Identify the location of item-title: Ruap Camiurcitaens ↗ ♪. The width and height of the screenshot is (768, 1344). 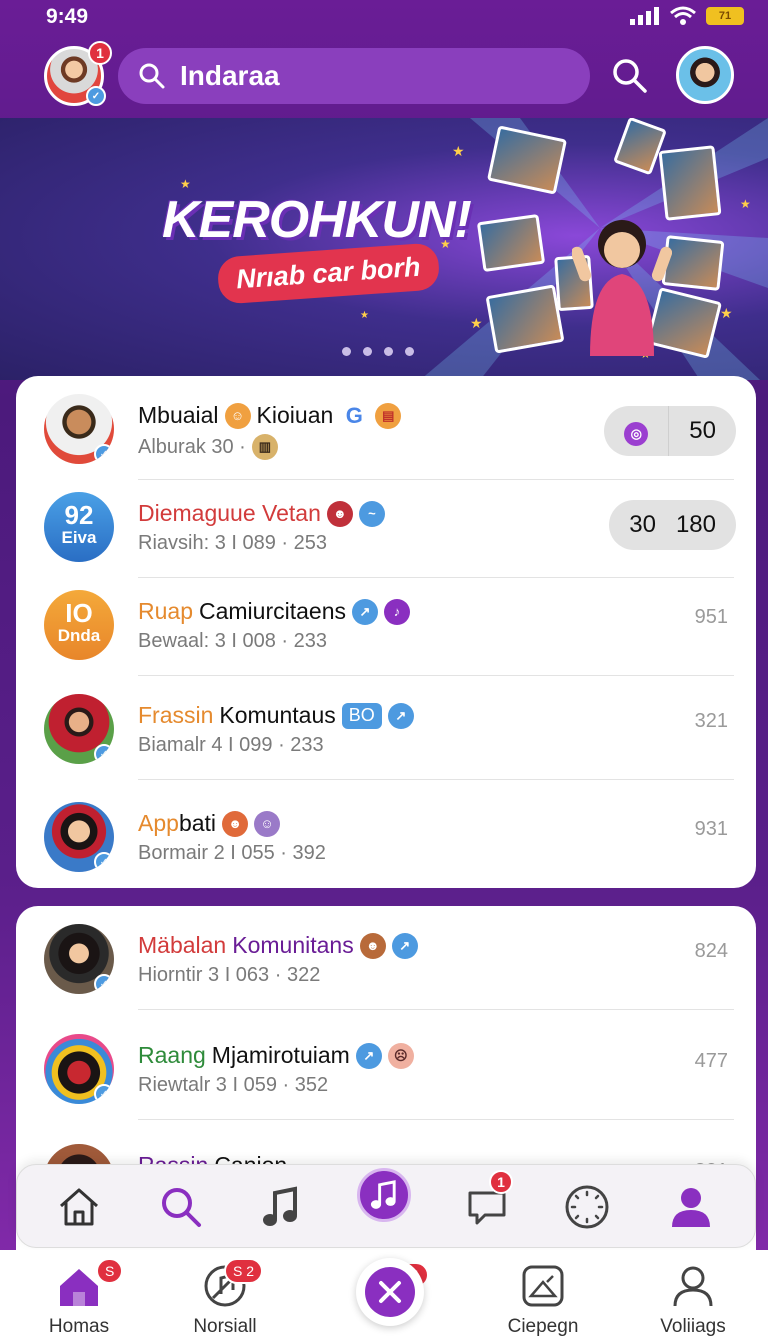
(274, 611).